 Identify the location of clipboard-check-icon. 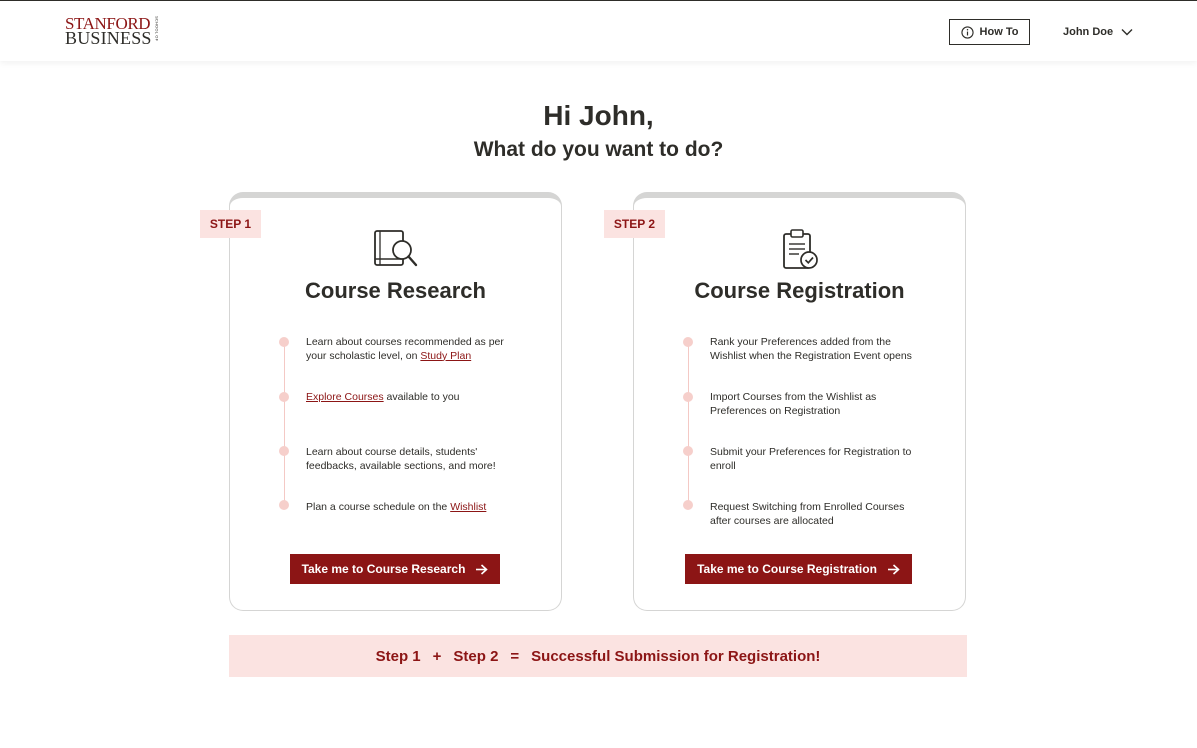
(800, 249).